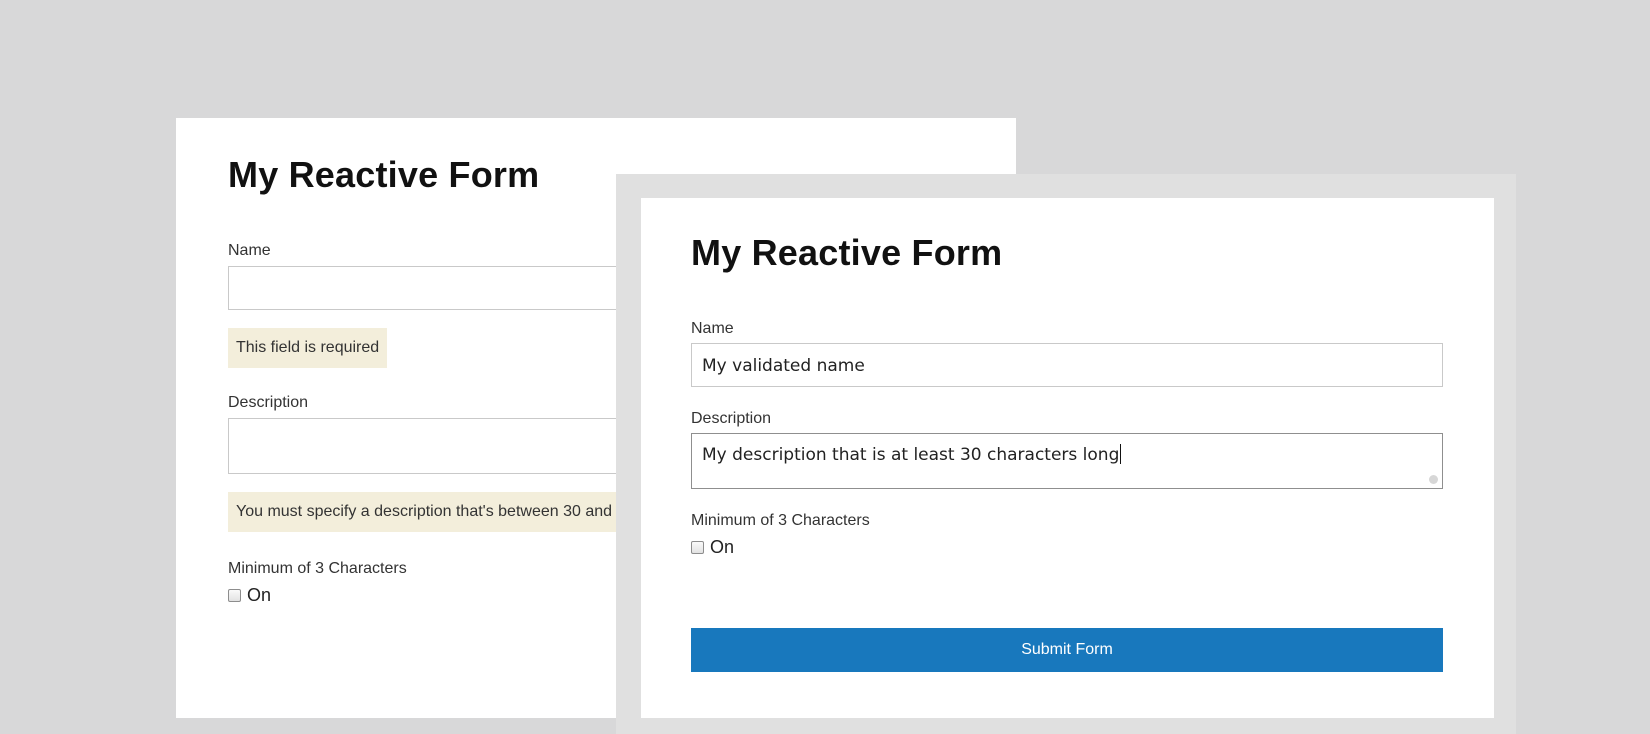  I want to click on resize-handle-icon, so click(1433, 479).